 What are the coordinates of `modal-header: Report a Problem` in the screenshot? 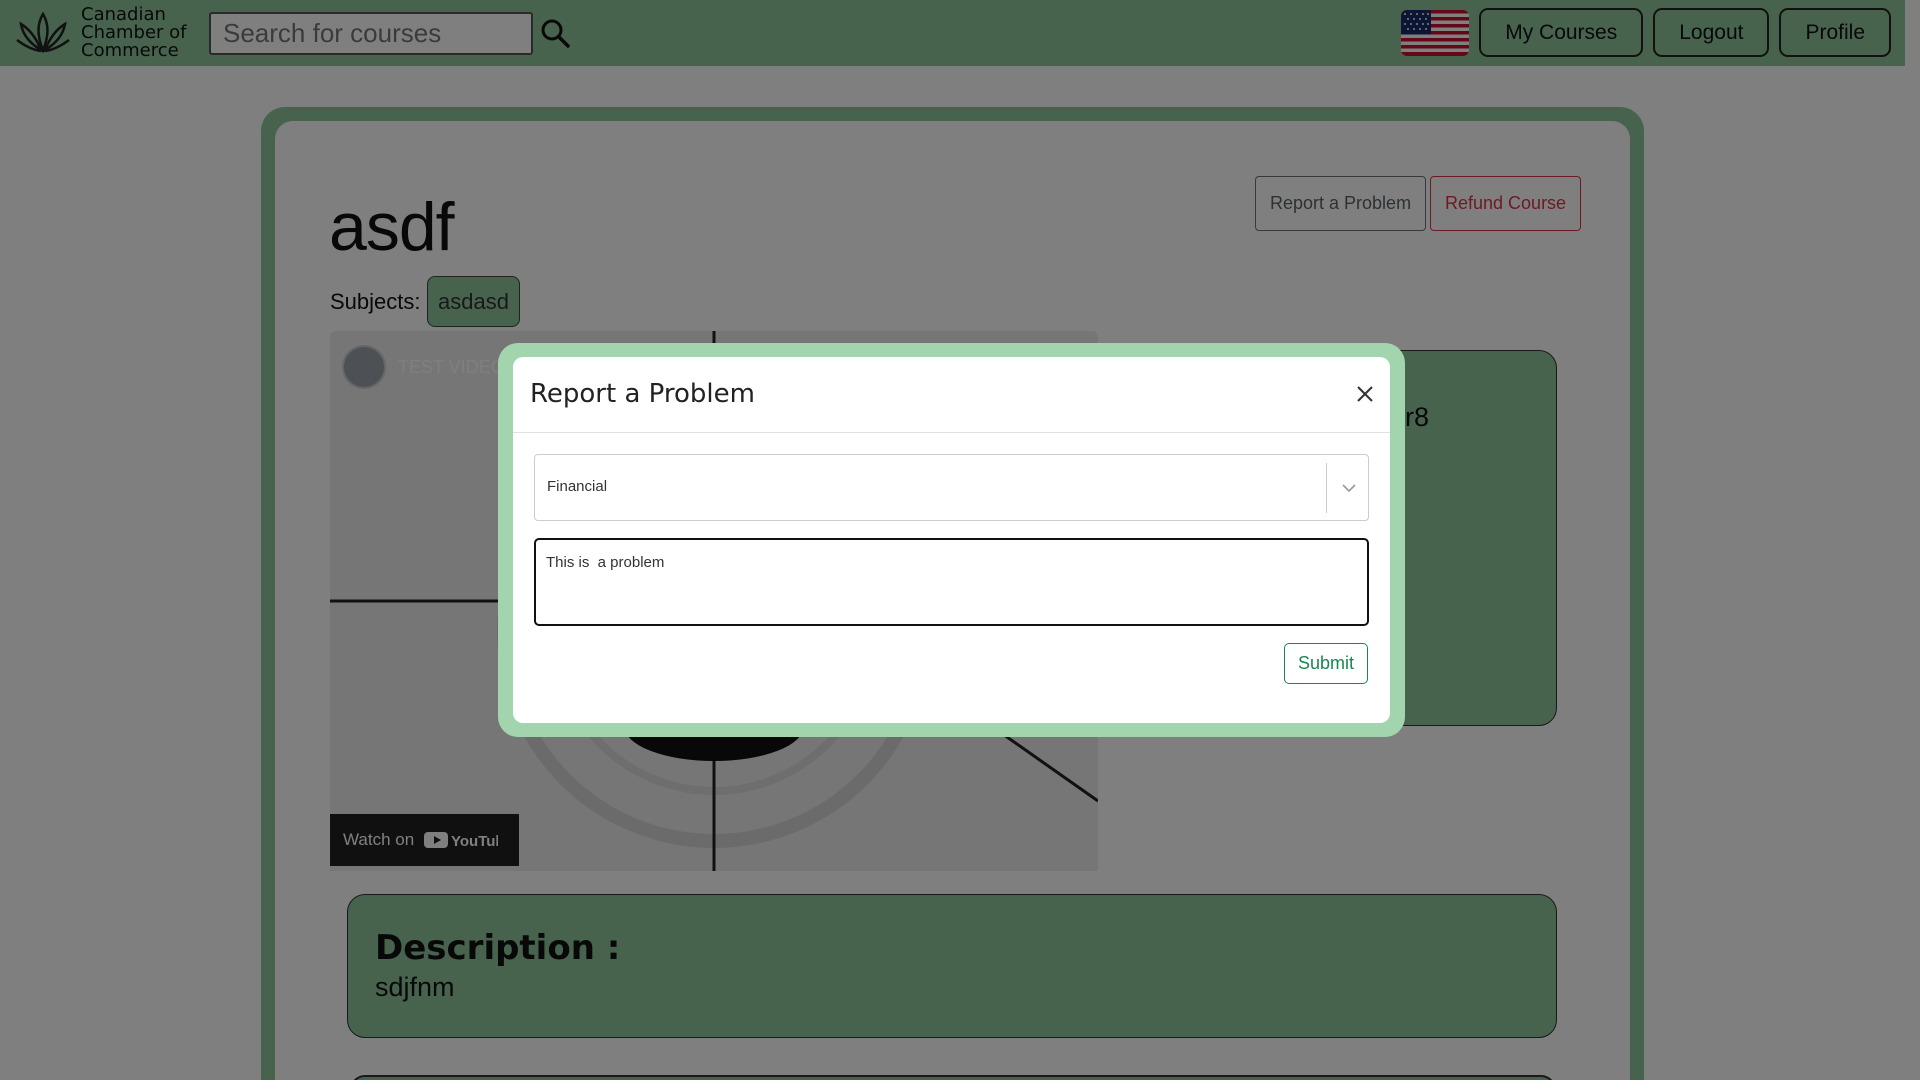 It's located at (951, 395).